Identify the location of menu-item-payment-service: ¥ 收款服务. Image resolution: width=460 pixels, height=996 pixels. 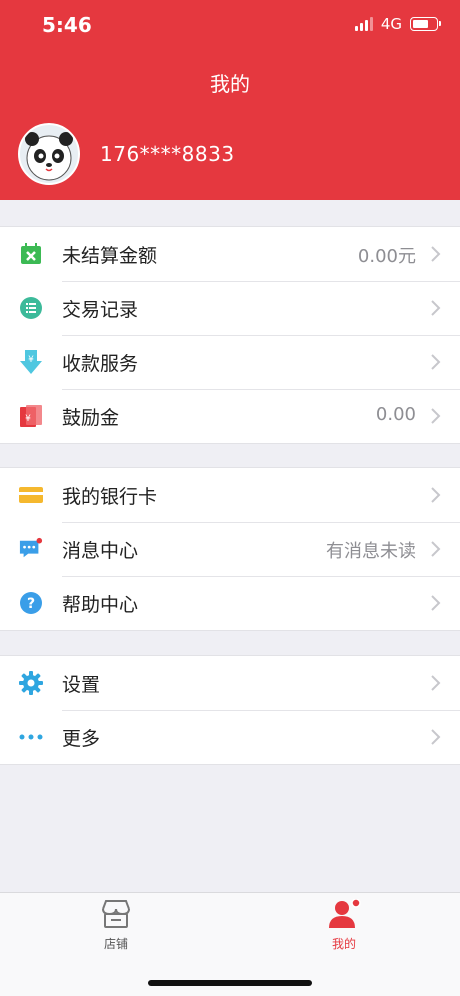
(230, 362).